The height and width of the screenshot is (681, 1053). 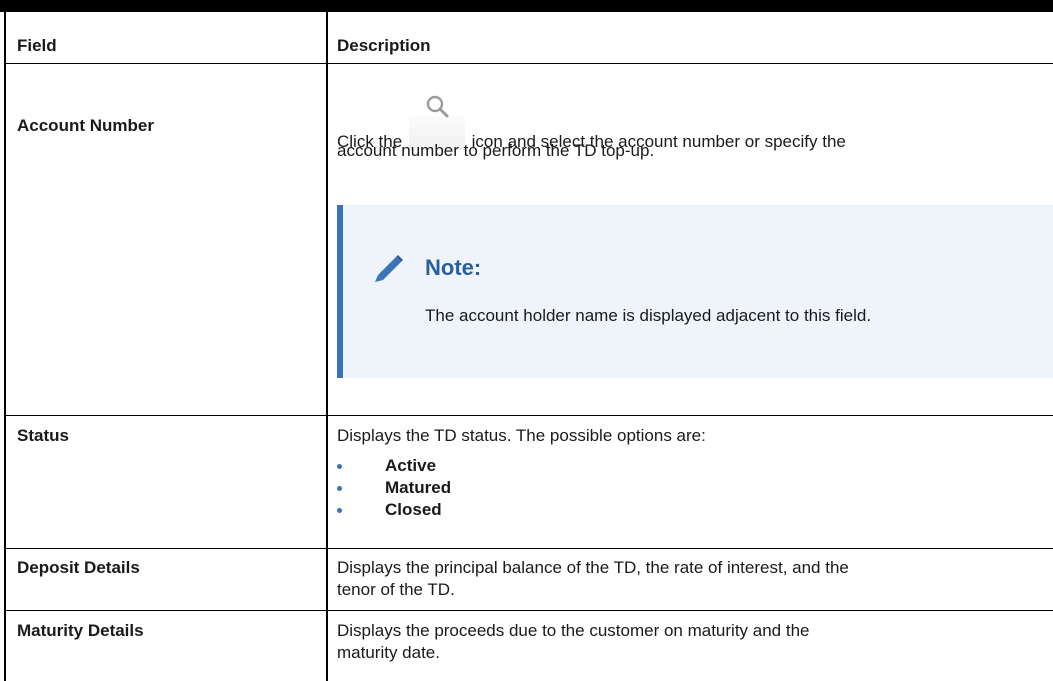 What do you see at coordinates (453, 267) in the screenshot?
I see `note-title: Note:` at bounding box center [453, 267].